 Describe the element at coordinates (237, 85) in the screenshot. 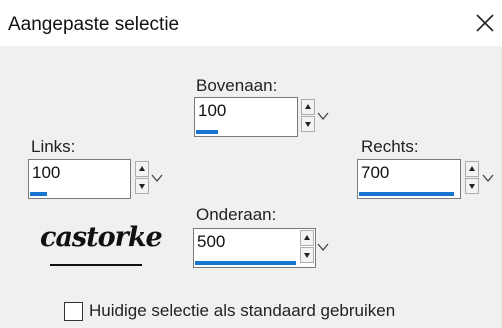

I see `top-label: Bovenaan:` at that location.